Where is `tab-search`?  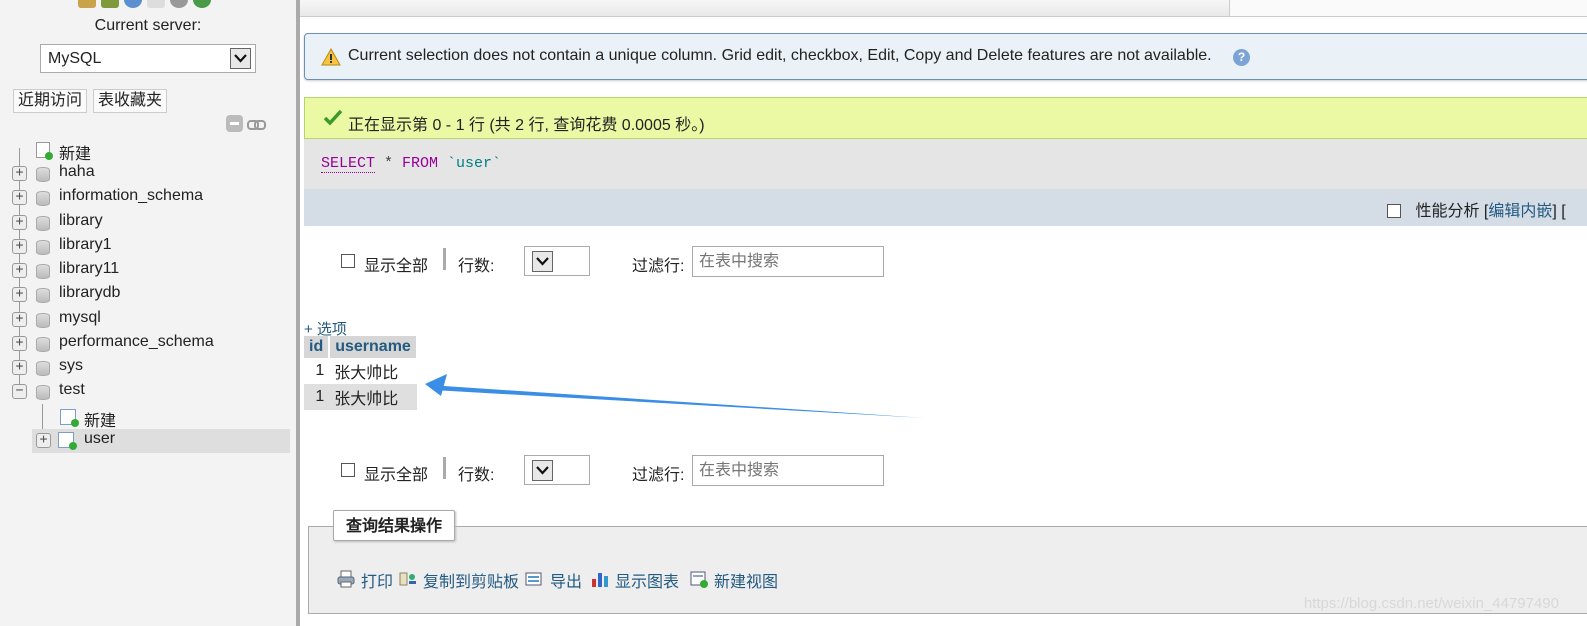 tab-search is located at coordinates (618, 8).